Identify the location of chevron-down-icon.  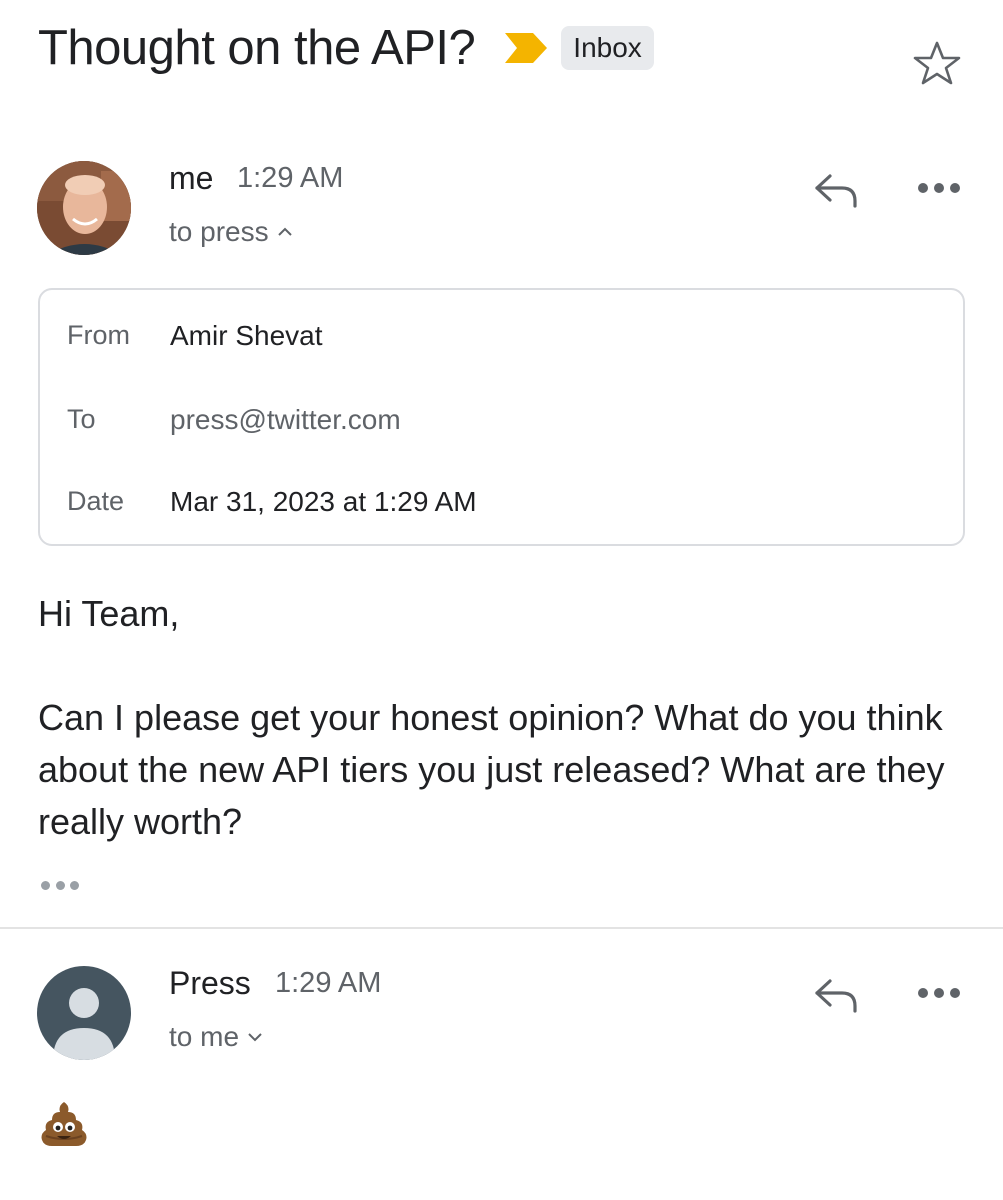
(255, 1037).